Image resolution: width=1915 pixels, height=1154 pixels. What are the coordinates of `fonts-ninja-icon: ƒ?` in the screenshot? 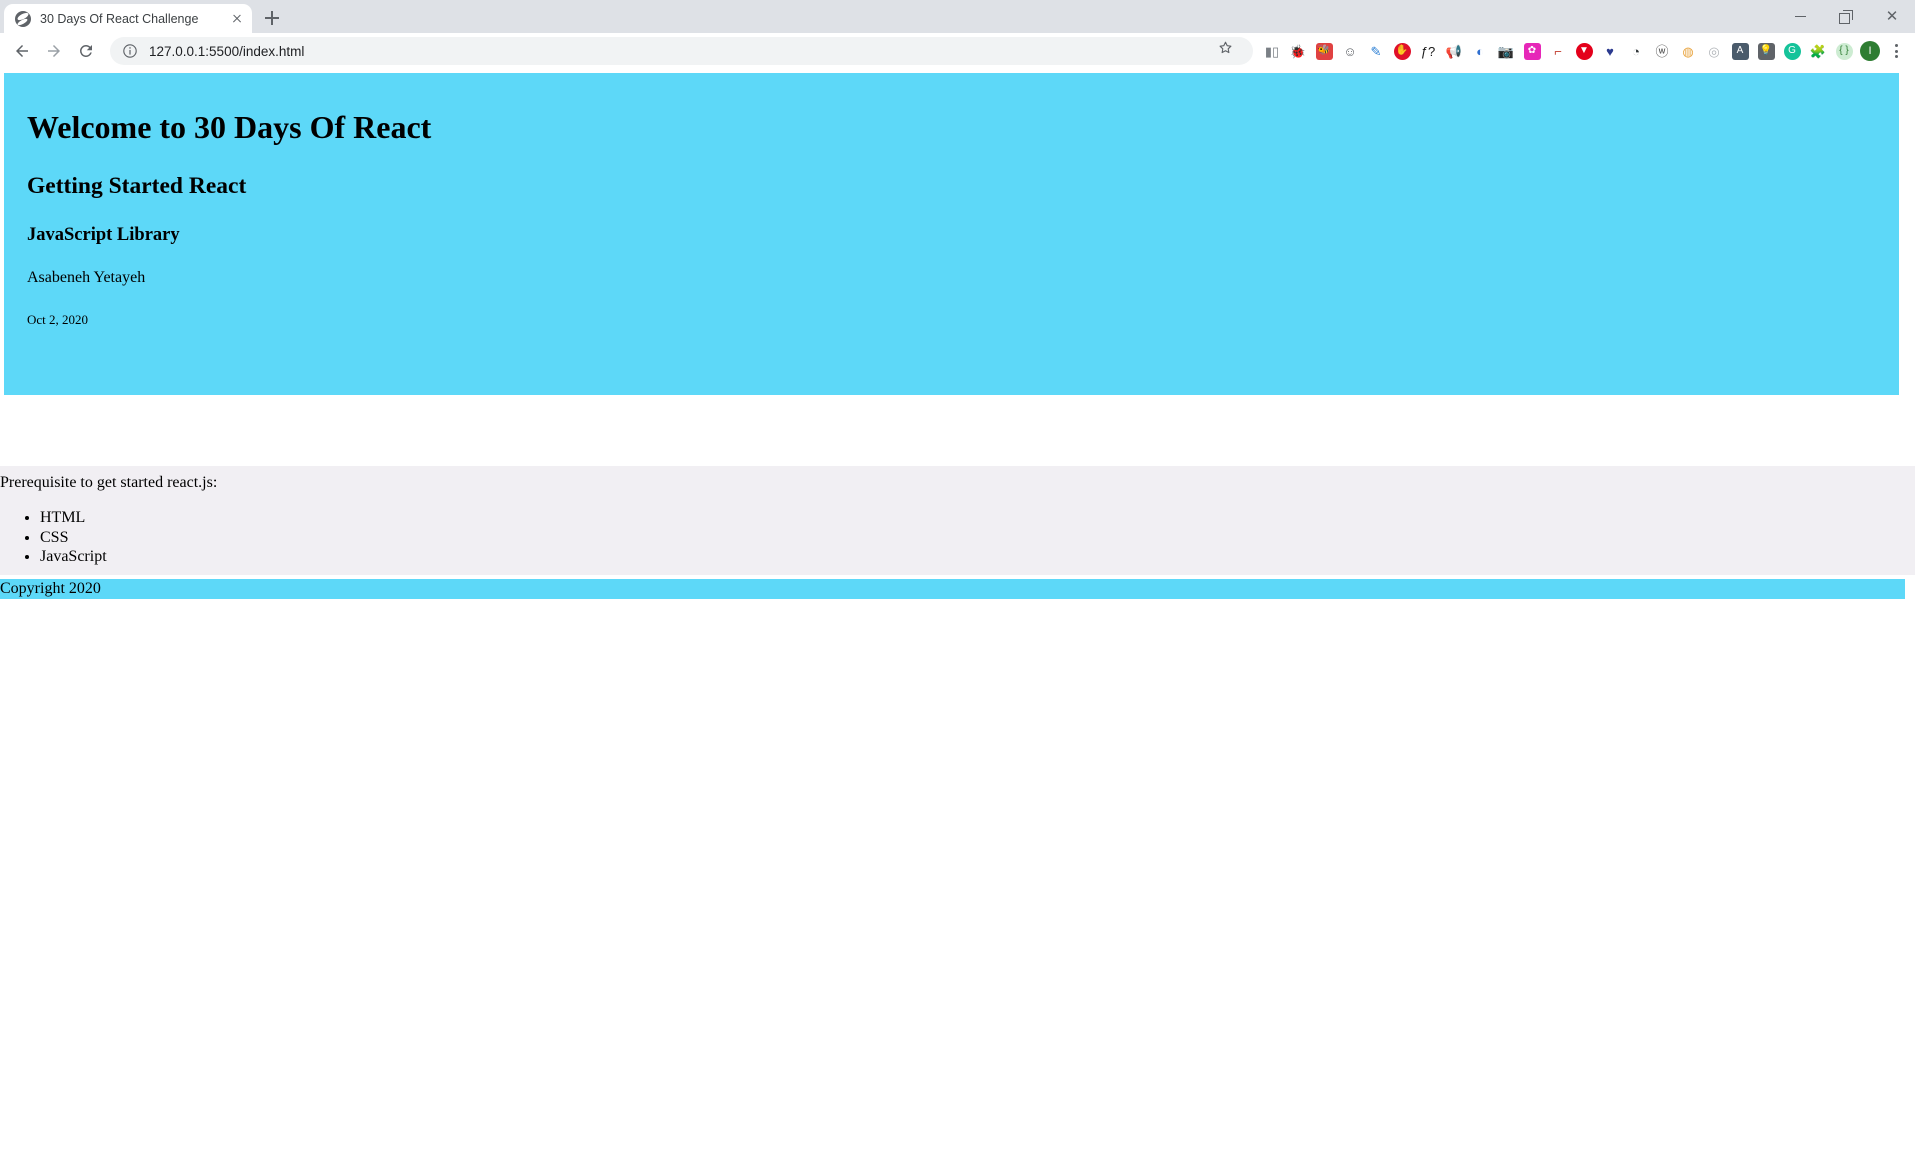 It's located at (1428, 51).